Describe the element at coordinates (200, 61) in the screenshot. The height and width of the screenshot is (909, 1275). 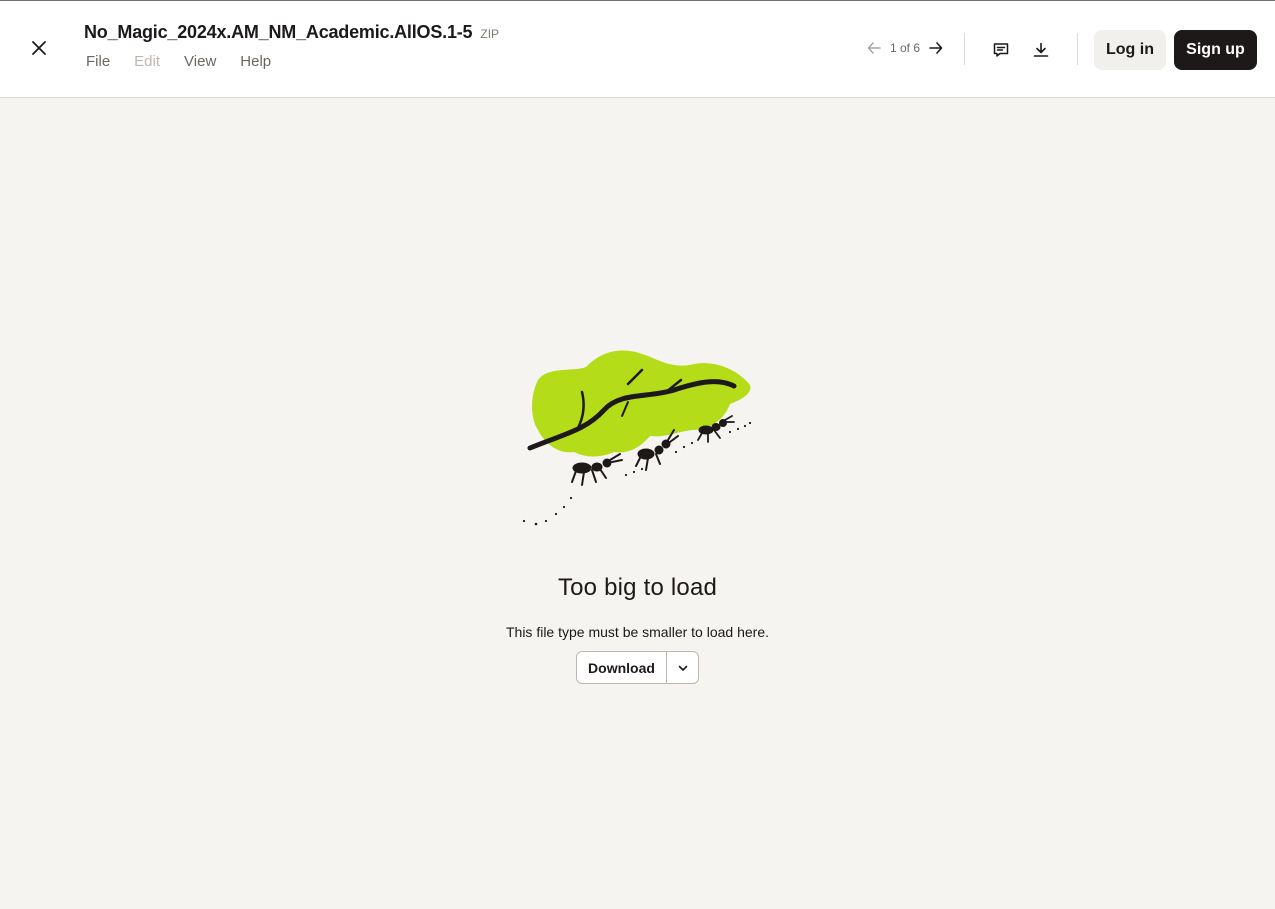
I see `menu-view: View` at that location.